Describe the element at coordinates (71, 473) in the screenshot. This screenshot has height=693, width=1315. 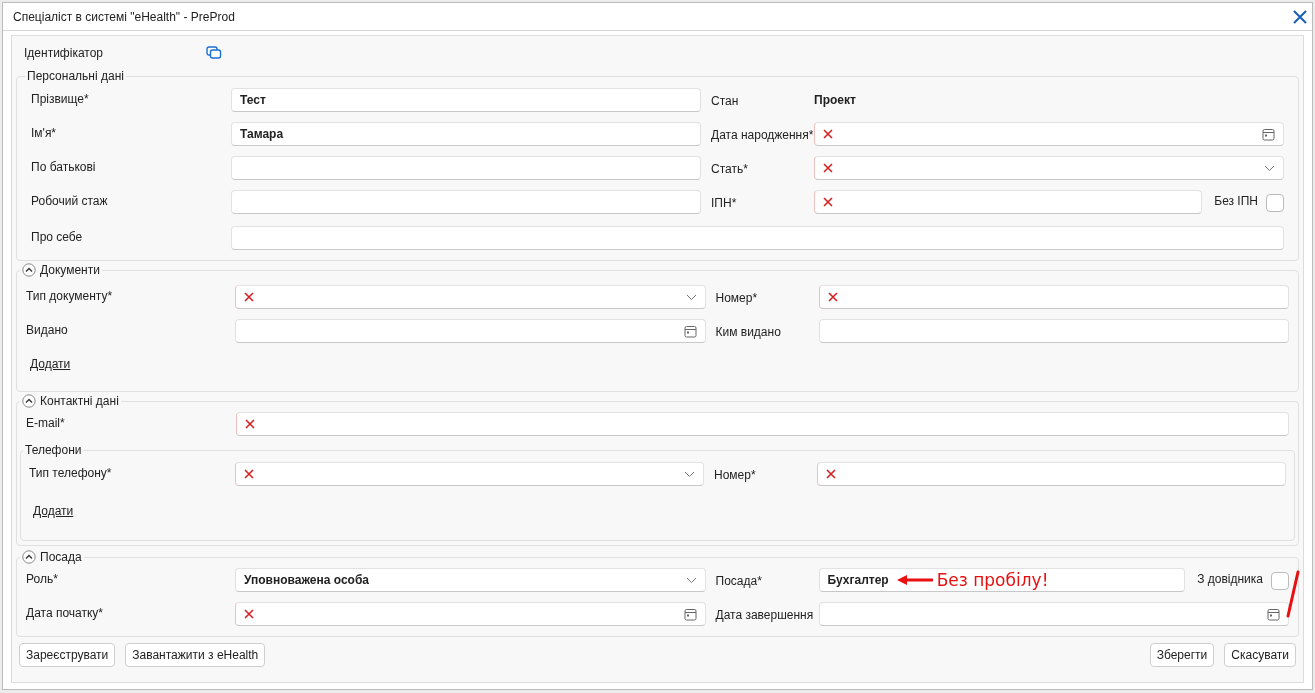
I see `field-label: Тип телефону*` at that location.